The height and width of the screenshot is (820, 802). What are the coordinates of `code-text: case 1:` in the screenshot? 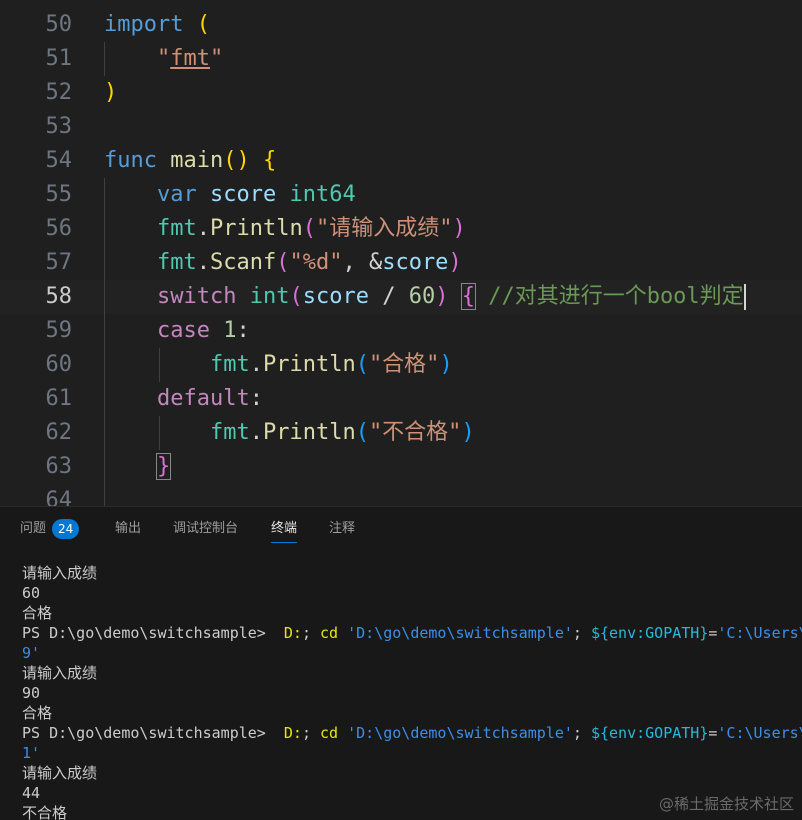 It's located at (203, 330).